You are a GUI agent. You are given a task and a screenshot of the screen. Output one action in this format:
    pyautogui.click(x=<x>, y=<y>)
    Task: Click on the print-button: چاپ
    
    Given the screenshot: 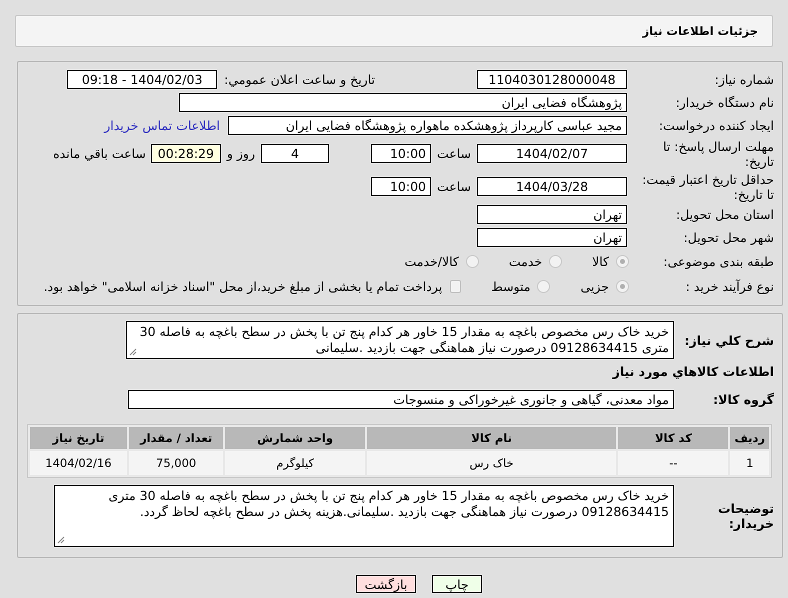 What is the action you would take?
    pyautogui.click(x=457, y=584)
    